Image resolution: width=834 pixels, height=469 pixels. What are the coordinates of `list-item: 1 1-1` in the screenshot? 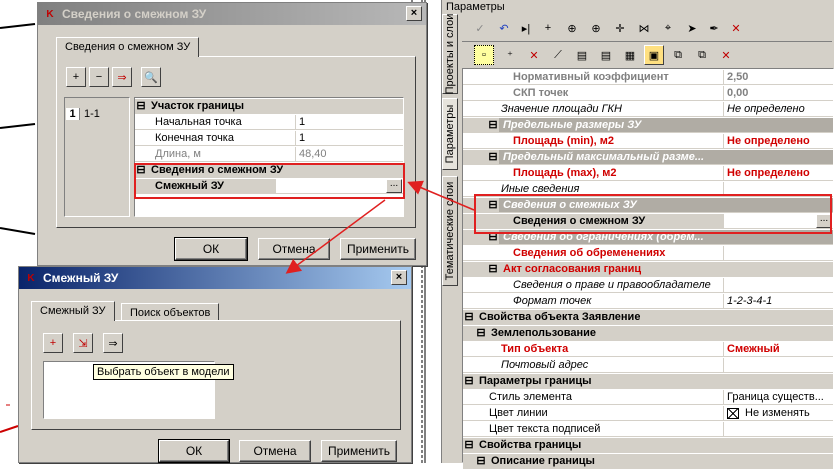 It's located at (97, 114).